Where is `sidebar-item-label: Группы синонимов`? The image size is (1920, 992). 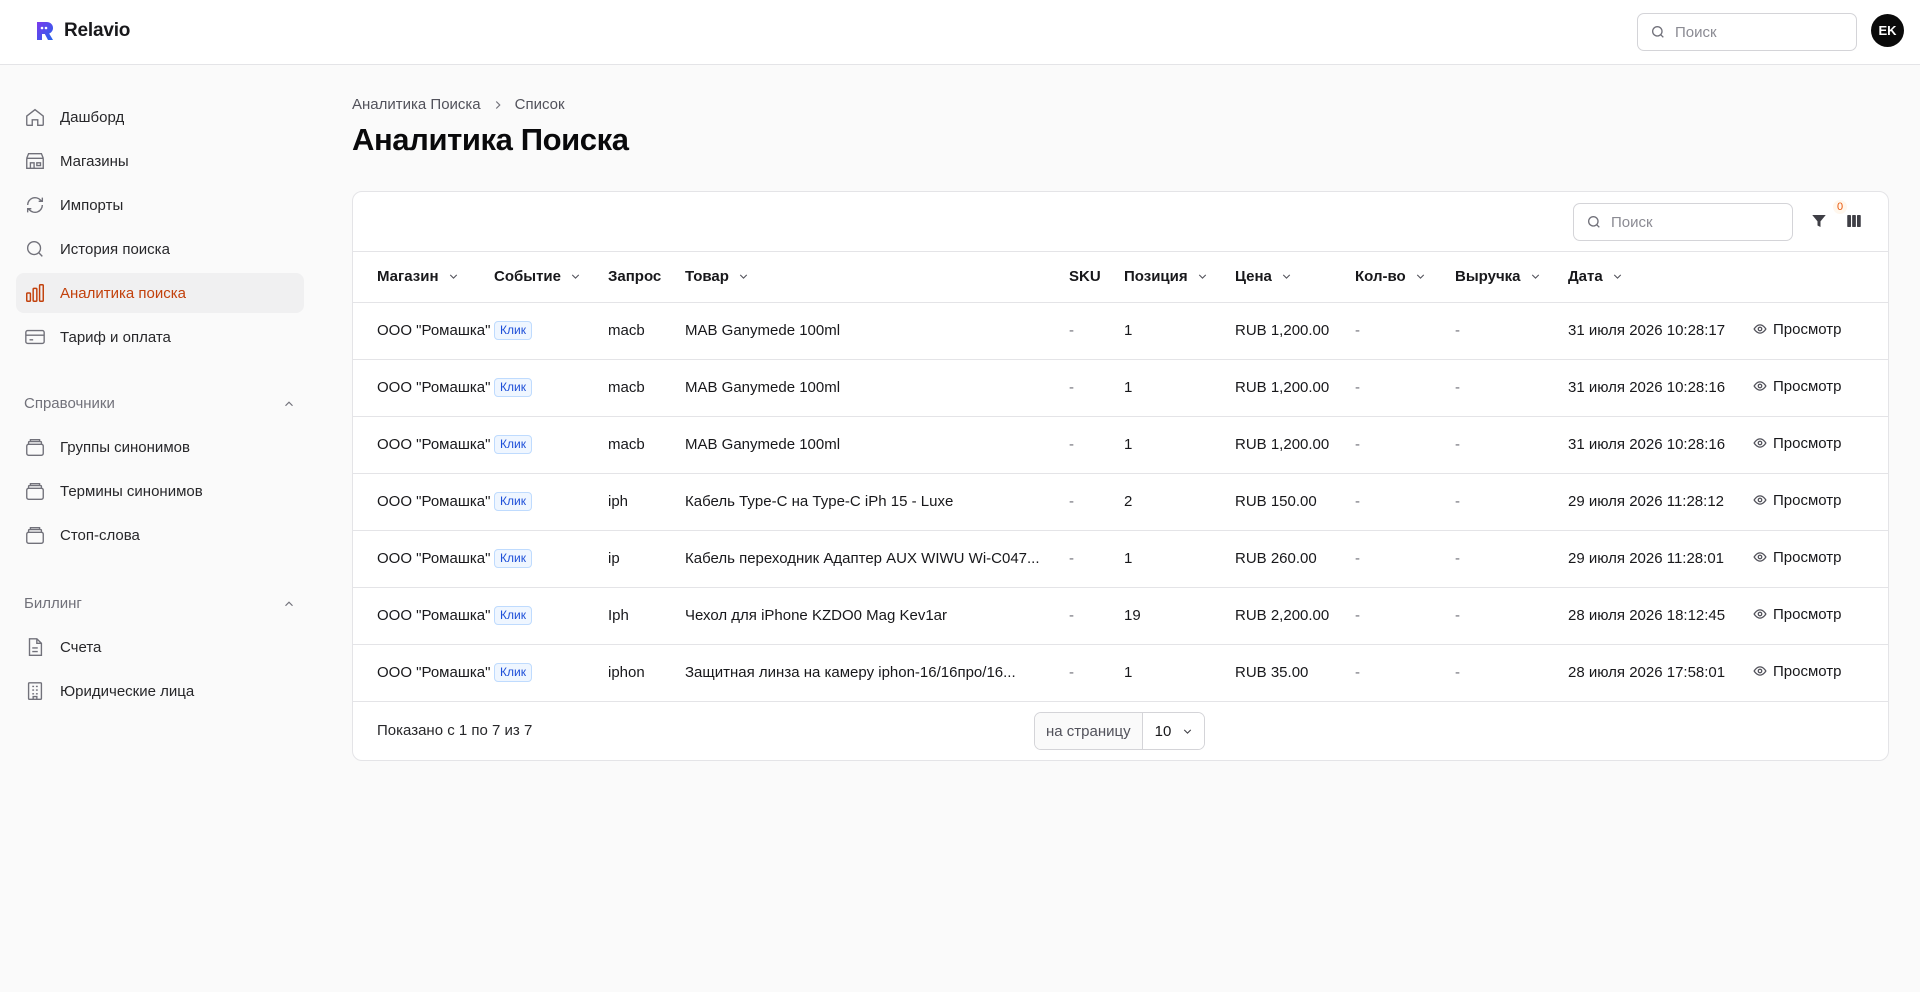 sidebar-item-label: Группы синонимов is located at coordinates (125, 447).